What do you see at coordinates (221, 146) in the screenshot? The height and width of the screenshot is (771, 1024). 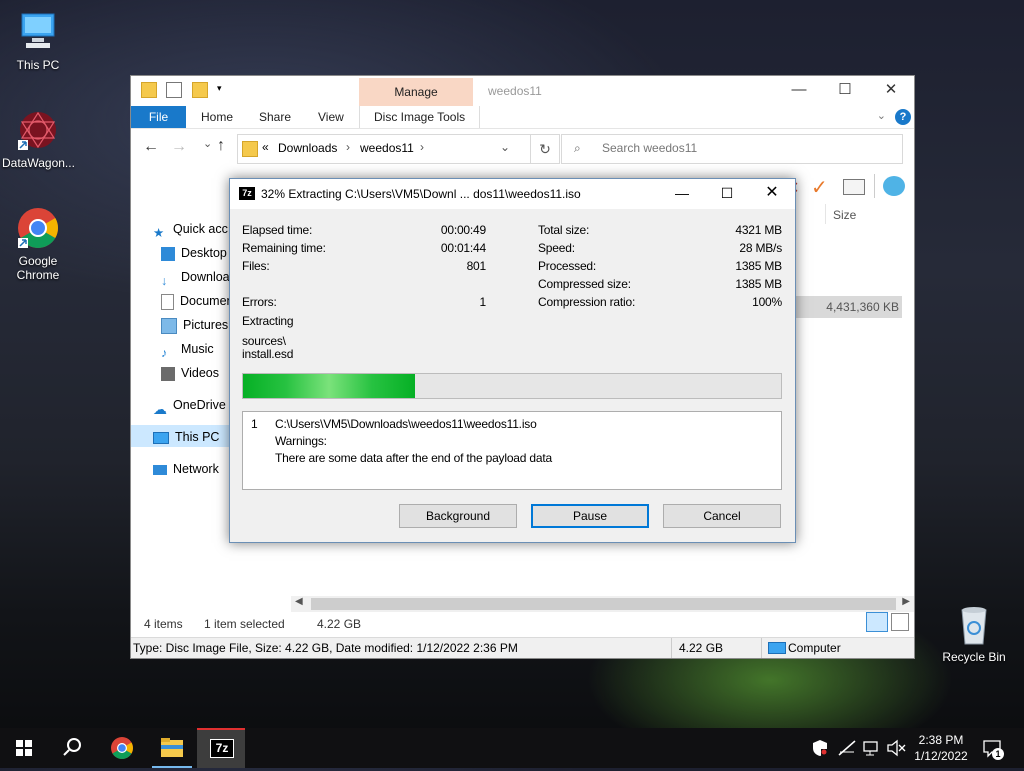 I see `up-arrow-icon: ↑` at bounding box center [221, 146].